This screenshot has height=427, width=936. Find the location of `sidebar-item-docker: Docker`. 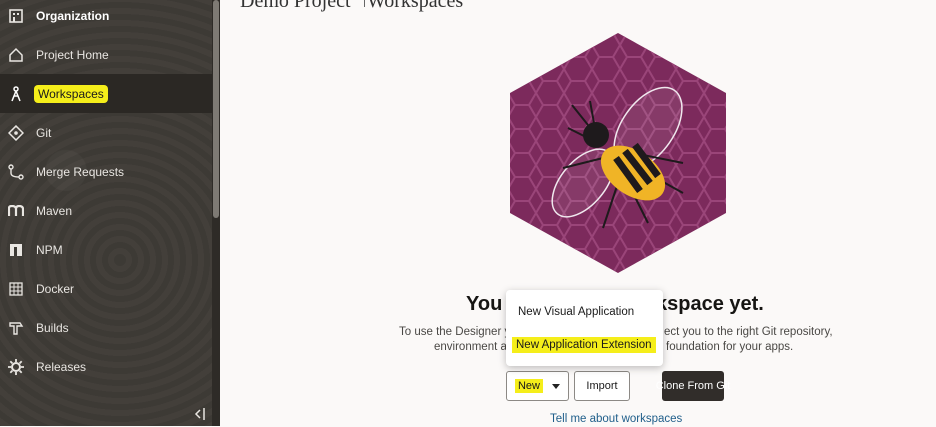

sidebar-item-docker: Docker is located at coordinates (106, 288).